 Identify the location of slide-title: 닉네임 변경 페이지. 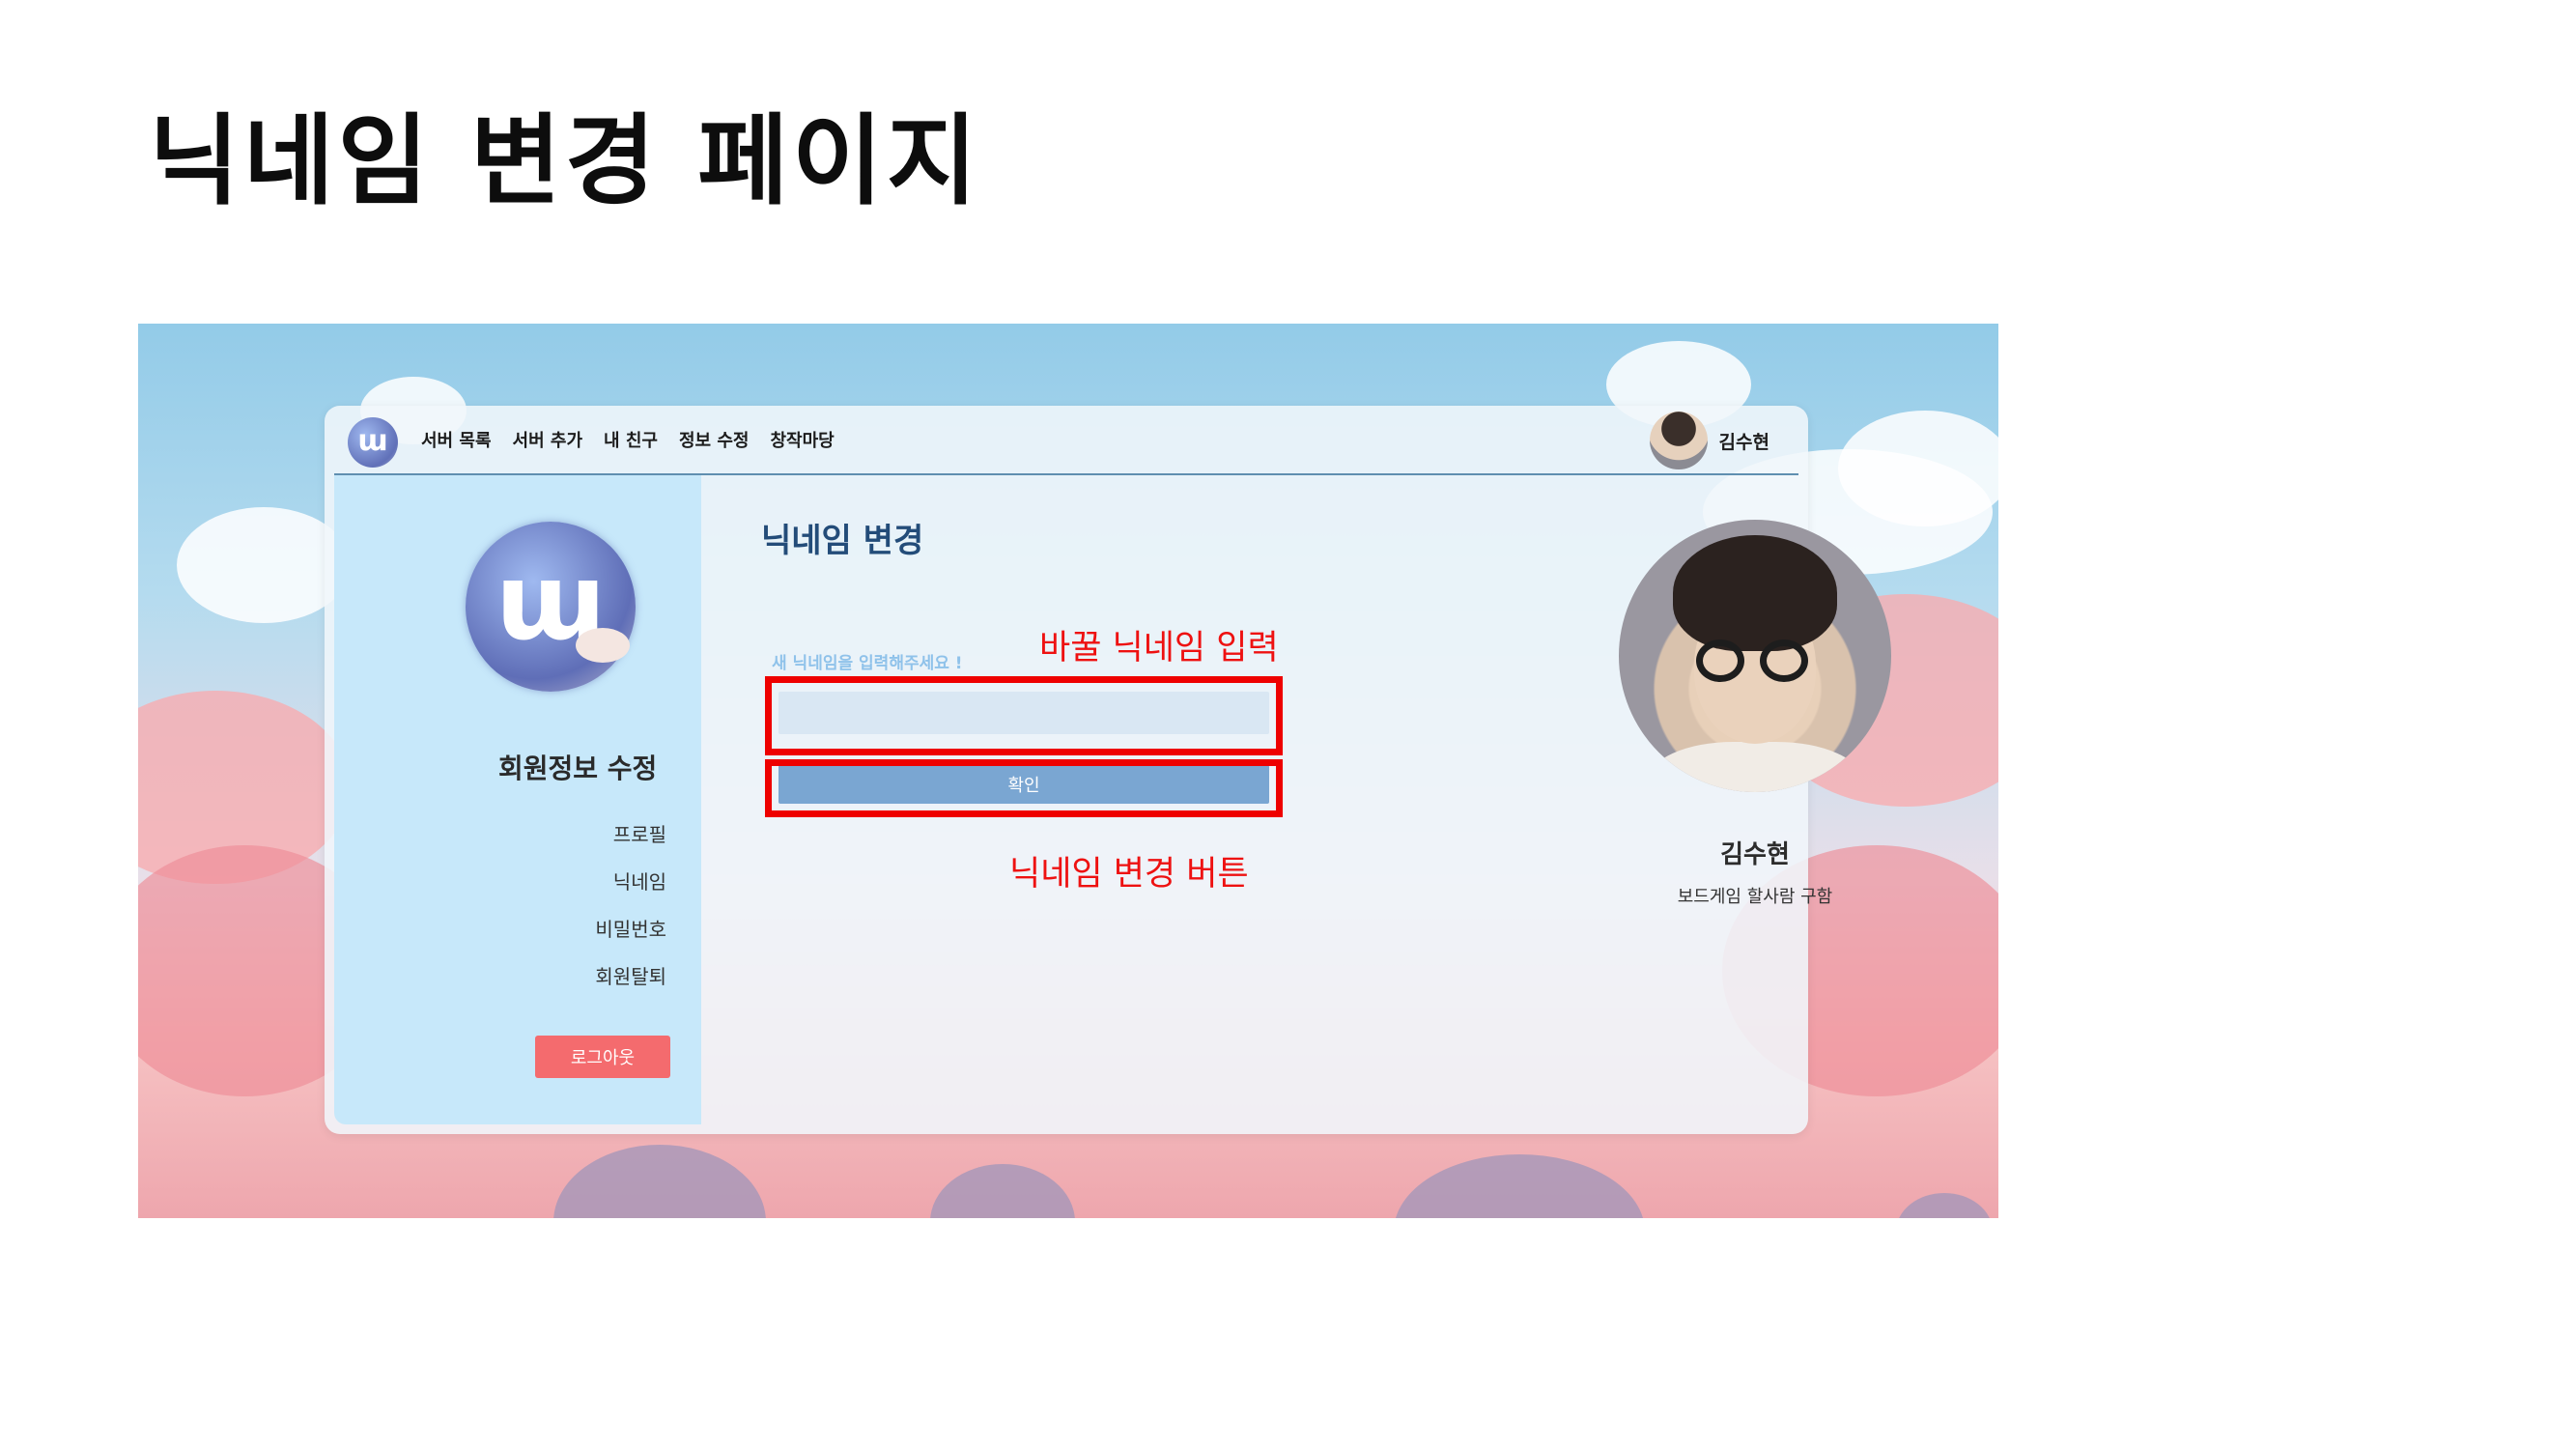
(565, 161).